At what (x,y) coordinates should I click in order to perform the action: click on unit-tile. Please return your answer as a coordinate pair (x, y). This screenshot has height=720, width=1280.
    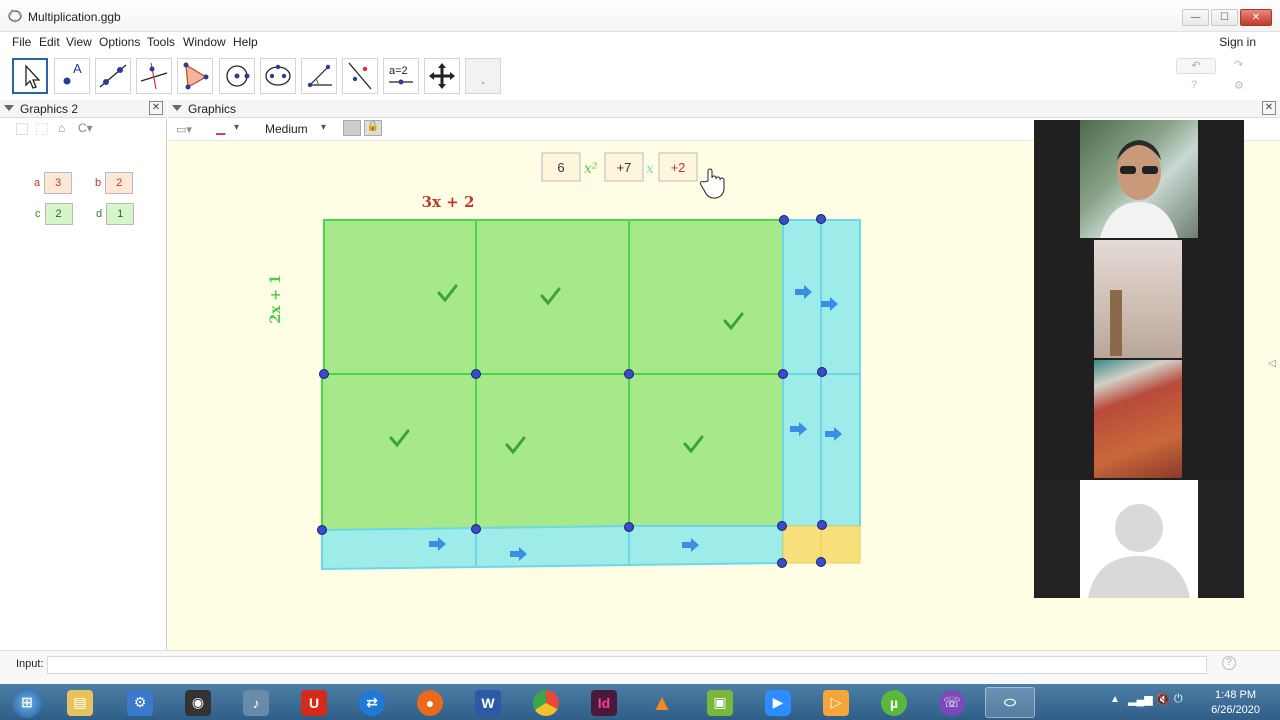
    Looking at the image, I should click on (802, 544).